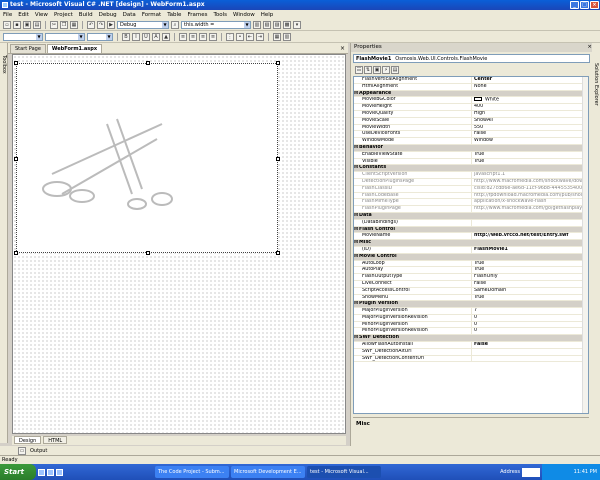 This screenshot has height=480, width=600. Describe the element at coordinates (471, 223) in the screenshot. I see `property-row: (DataBindings)` at that location.